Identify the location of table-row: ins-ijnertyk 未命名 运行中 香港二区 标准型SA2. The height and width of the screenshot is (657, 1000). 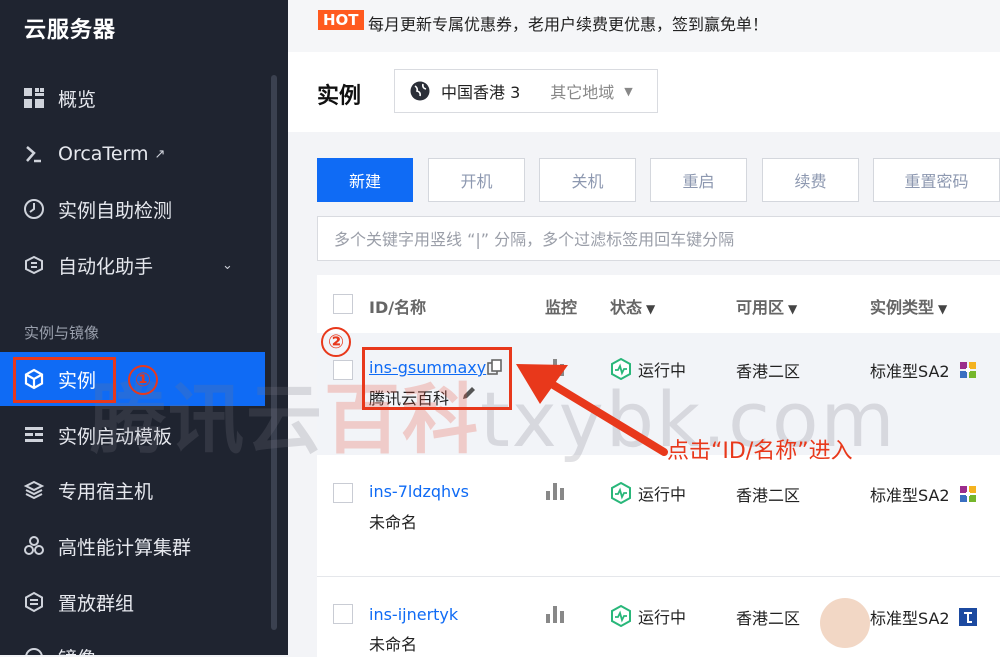
(658, 617).